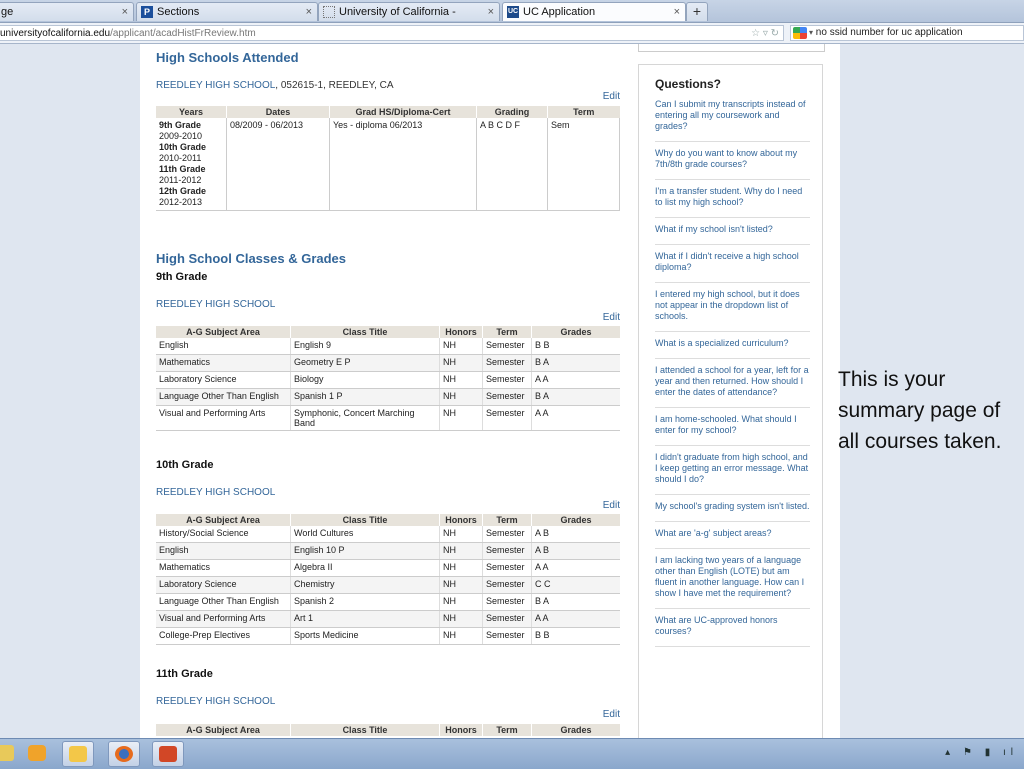 The image size is (1024, 769). I want to click on search-box: ▾ no ssid number for uc application, so click(907, 33).